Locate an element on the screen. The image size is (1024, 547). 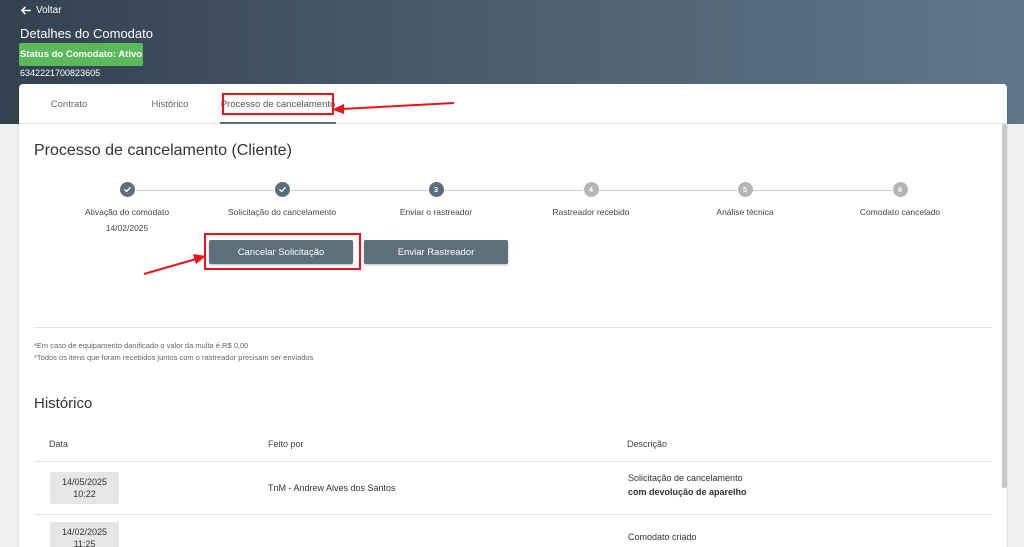
step-label: Rastreador recebido is located at coordinates (591, 212).